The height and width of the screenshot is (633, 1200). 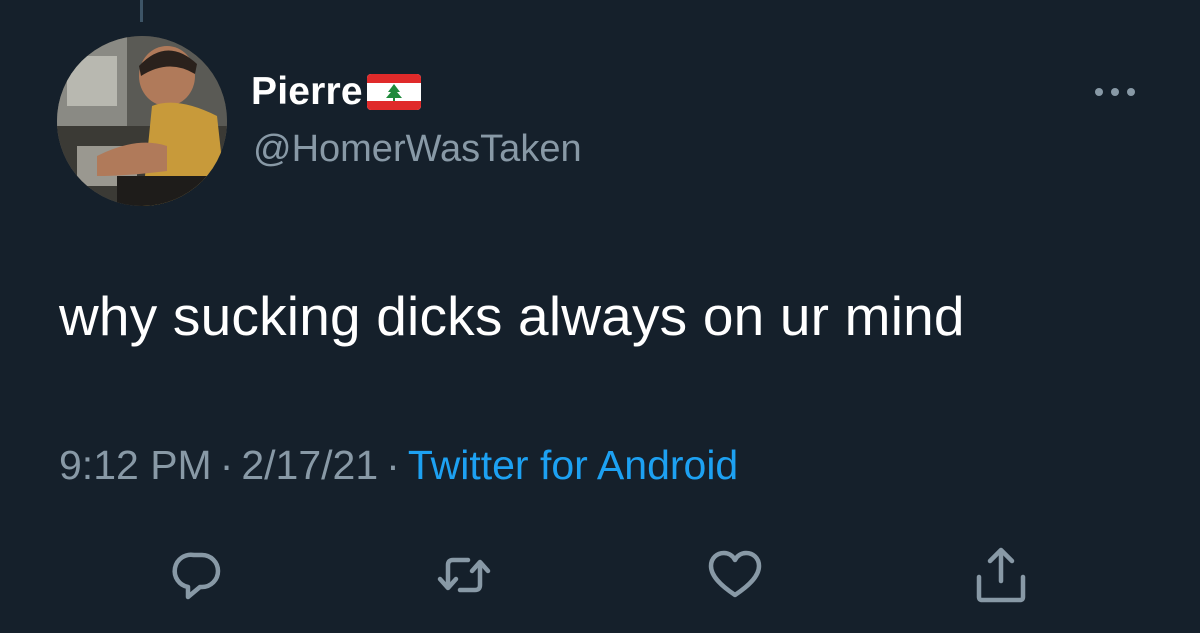 I want to click on author-name-row: Pierre, so click(x=336, y=92).